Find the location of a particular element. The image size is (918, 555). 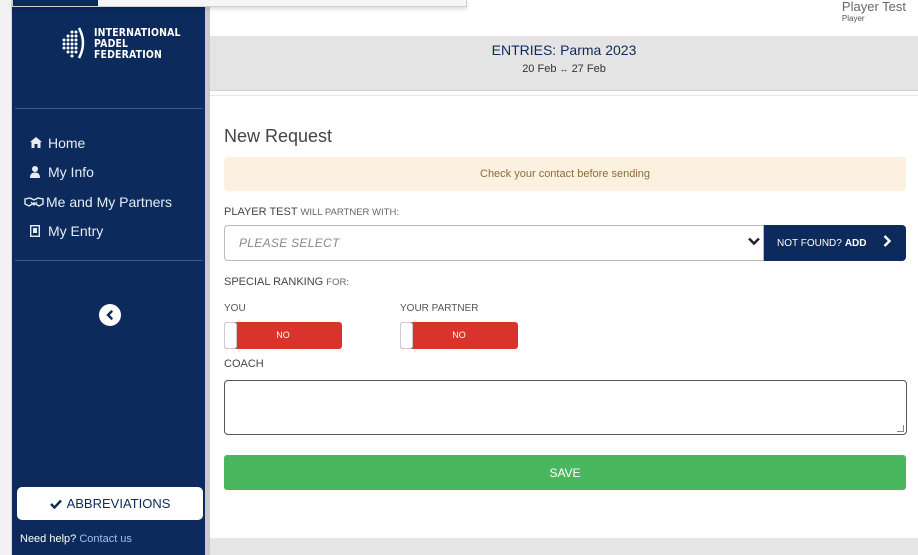

player-name-label: PLAYER TEST is located at coordinates (261, 212).